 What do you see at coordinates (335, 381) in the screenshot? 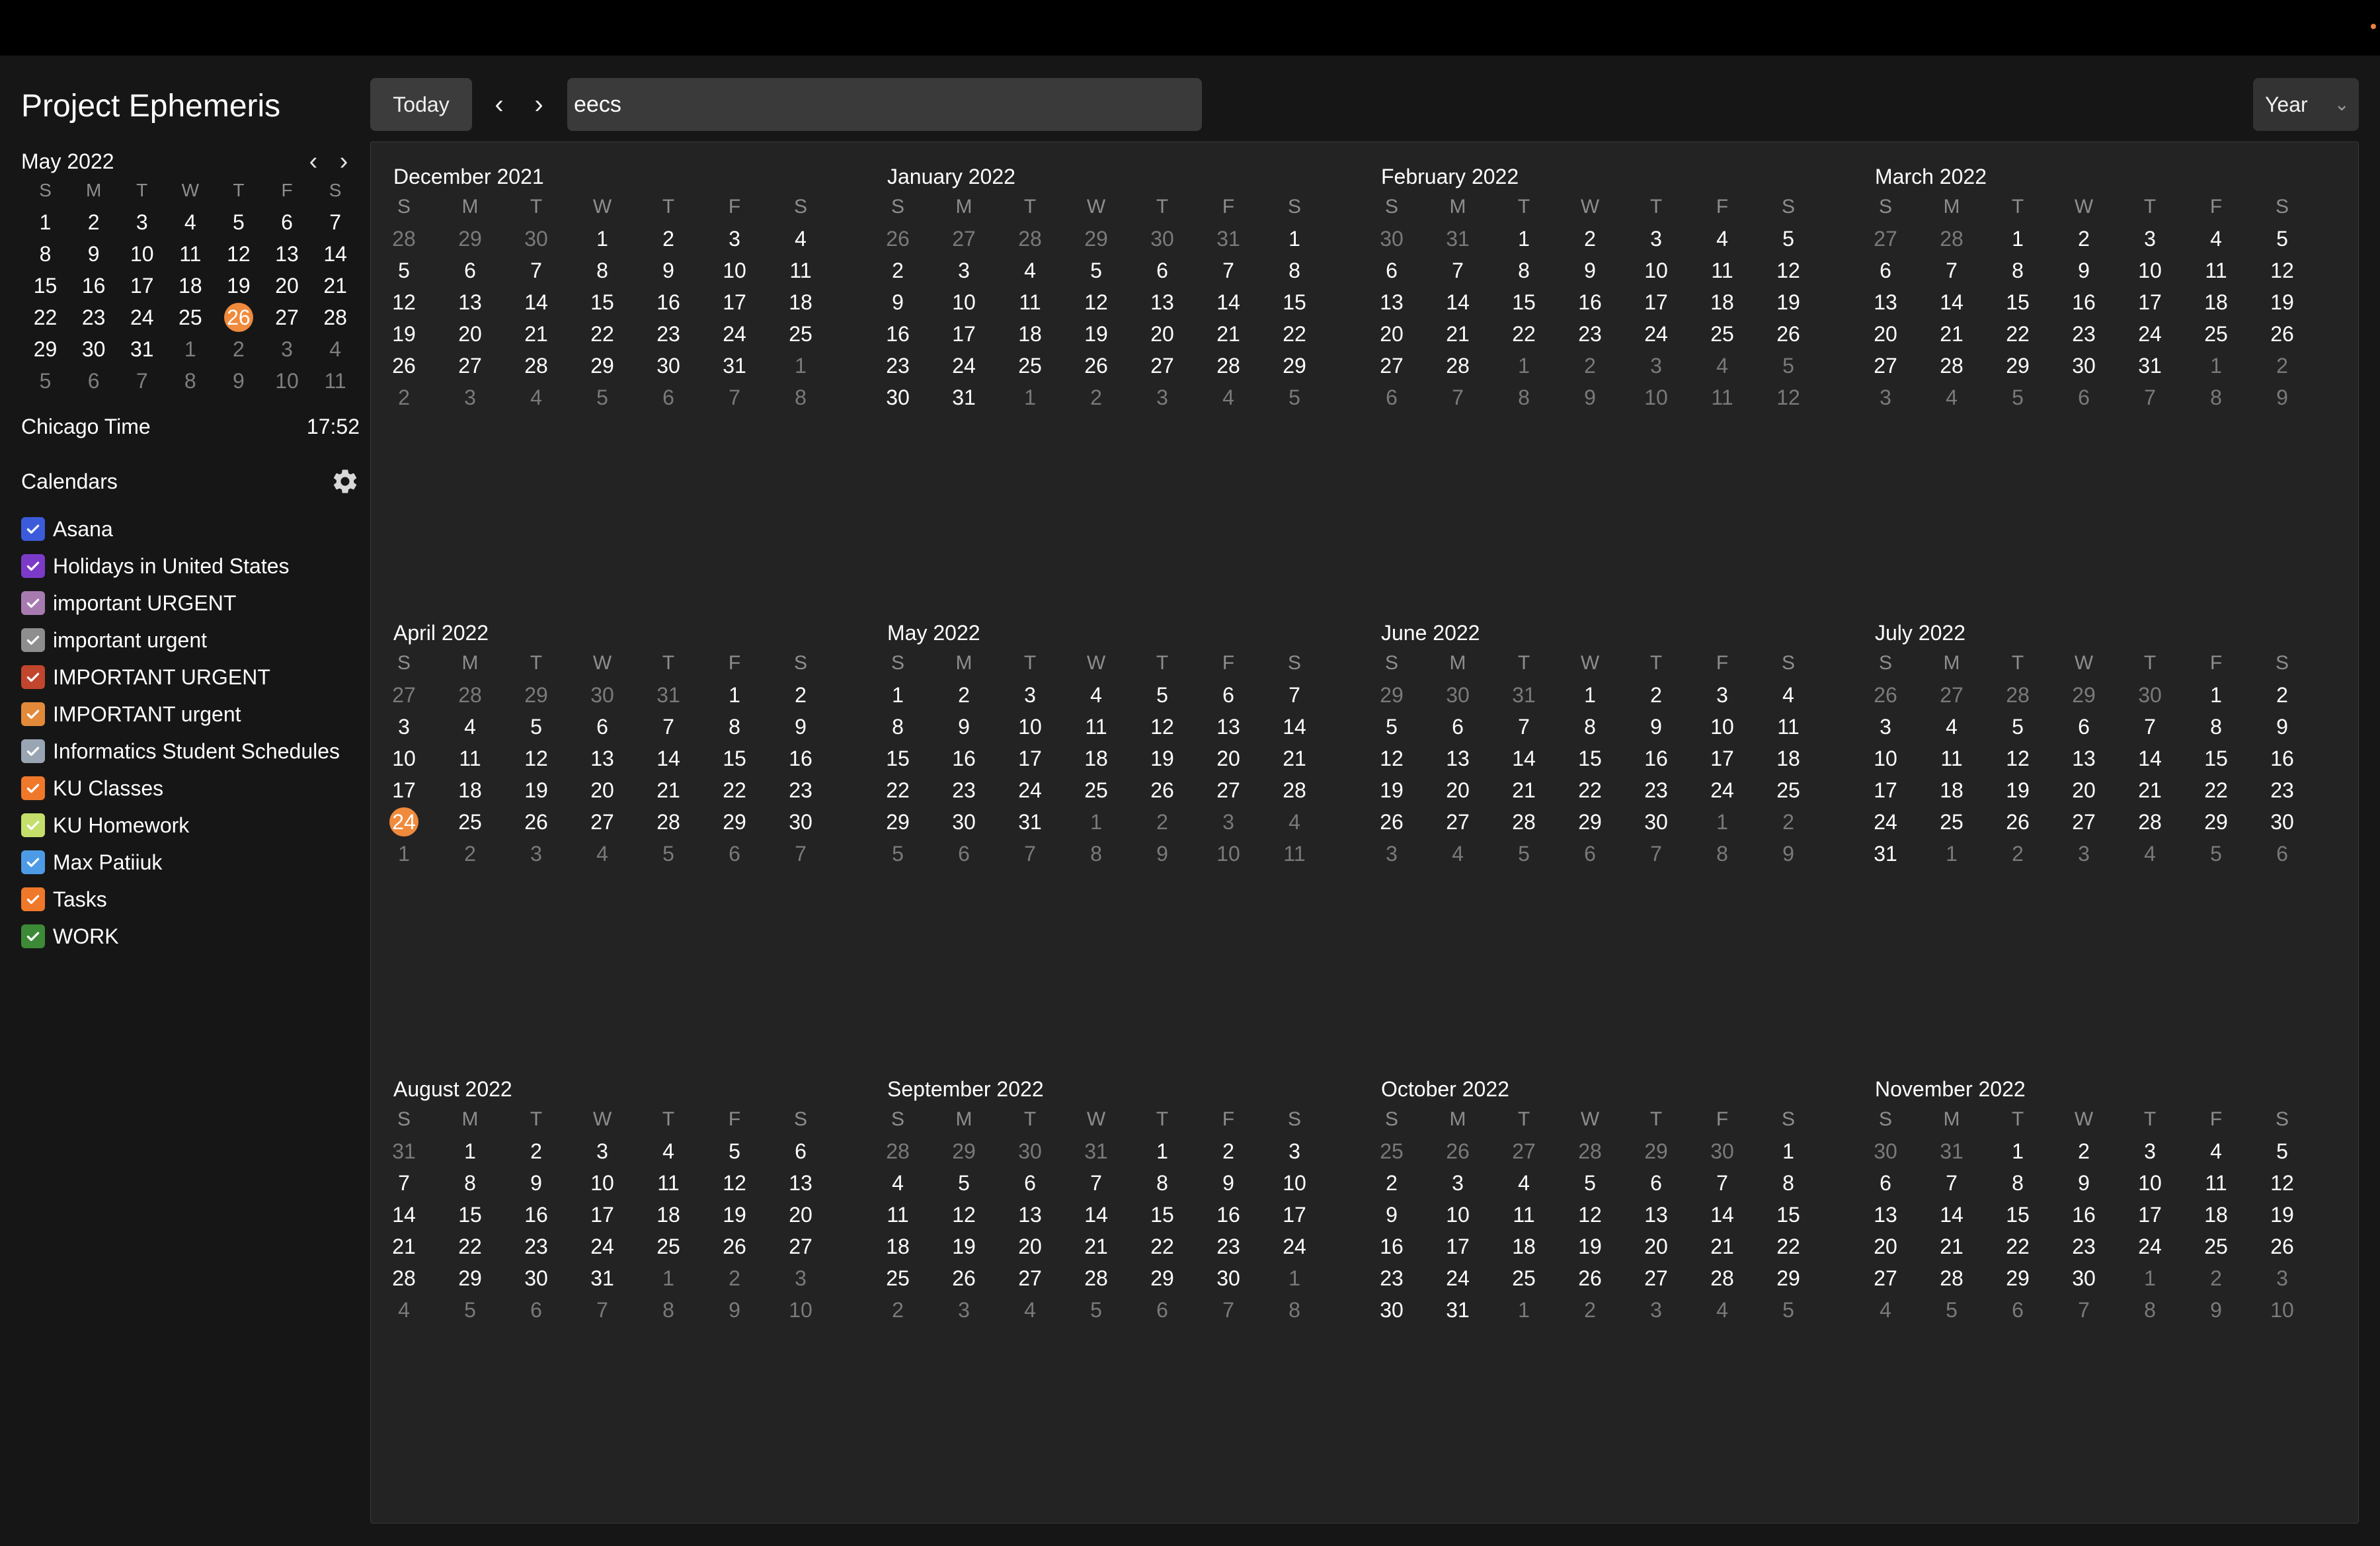
I see `mini-day: 11` at bounding box center [335, 381].